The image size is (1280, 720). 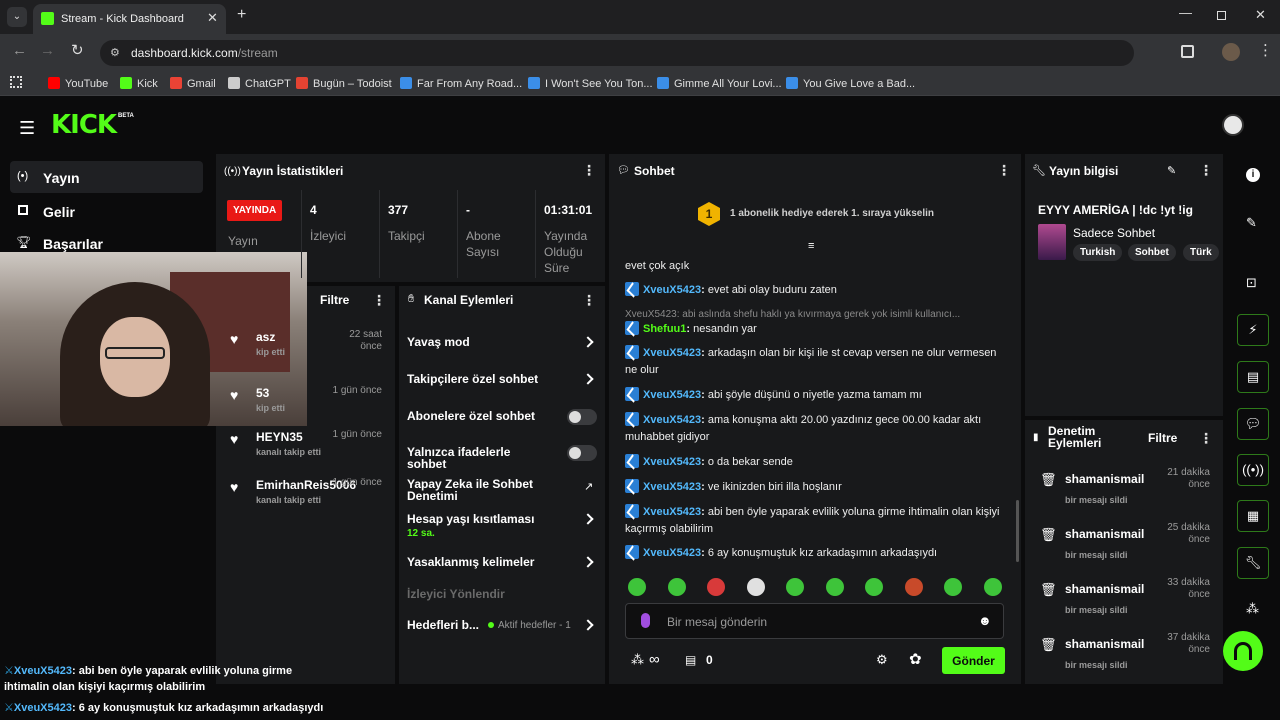 What do you see at coordinates (1221, 15) in the screenshot?
I see `maximize-icon` at bounding box center [1221, 15].